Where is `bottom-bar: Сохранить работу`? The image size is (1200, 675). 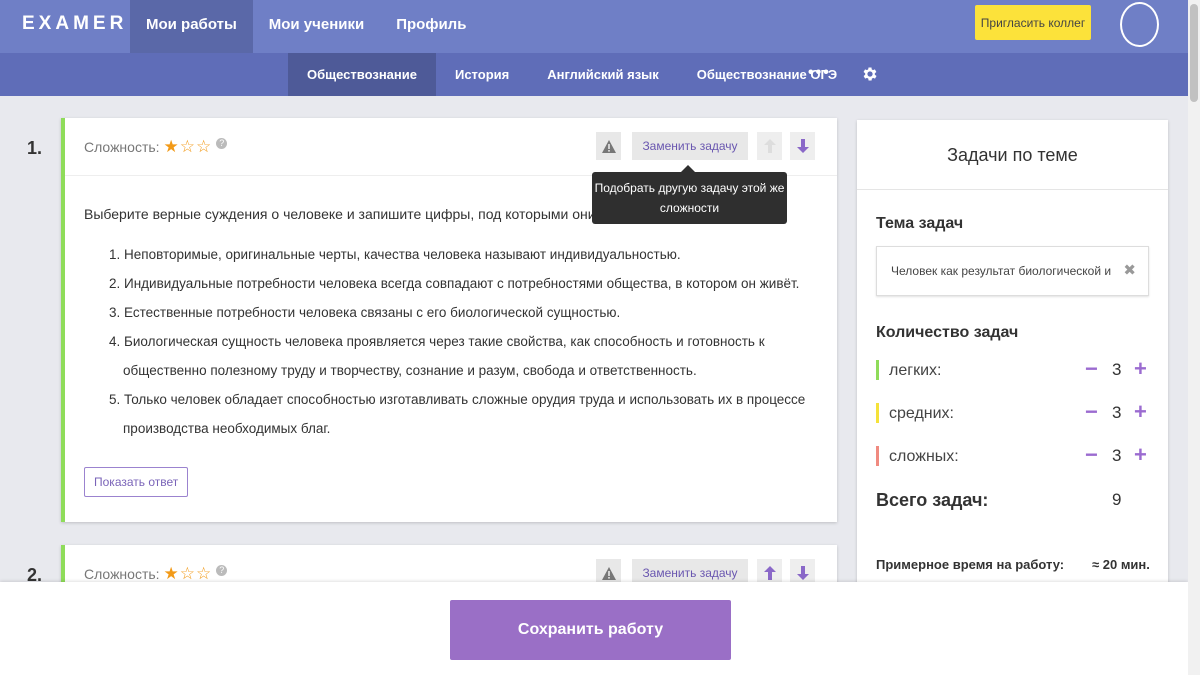 bottom-bar: Сохранить работу is located at coordinates (594, 628).